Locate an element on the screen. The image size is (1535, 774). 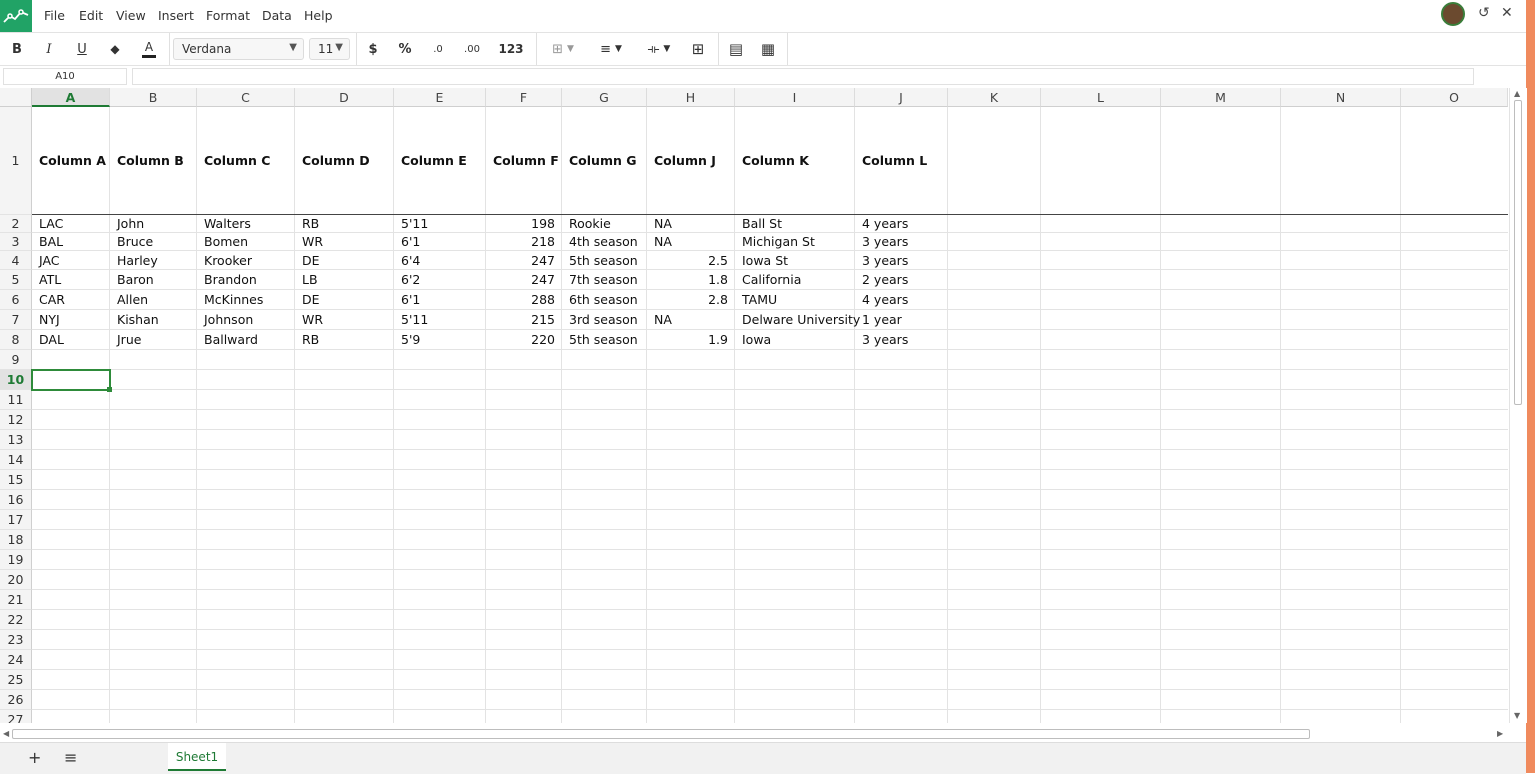
header-cell: Column B is located at coordinates (153, 161).